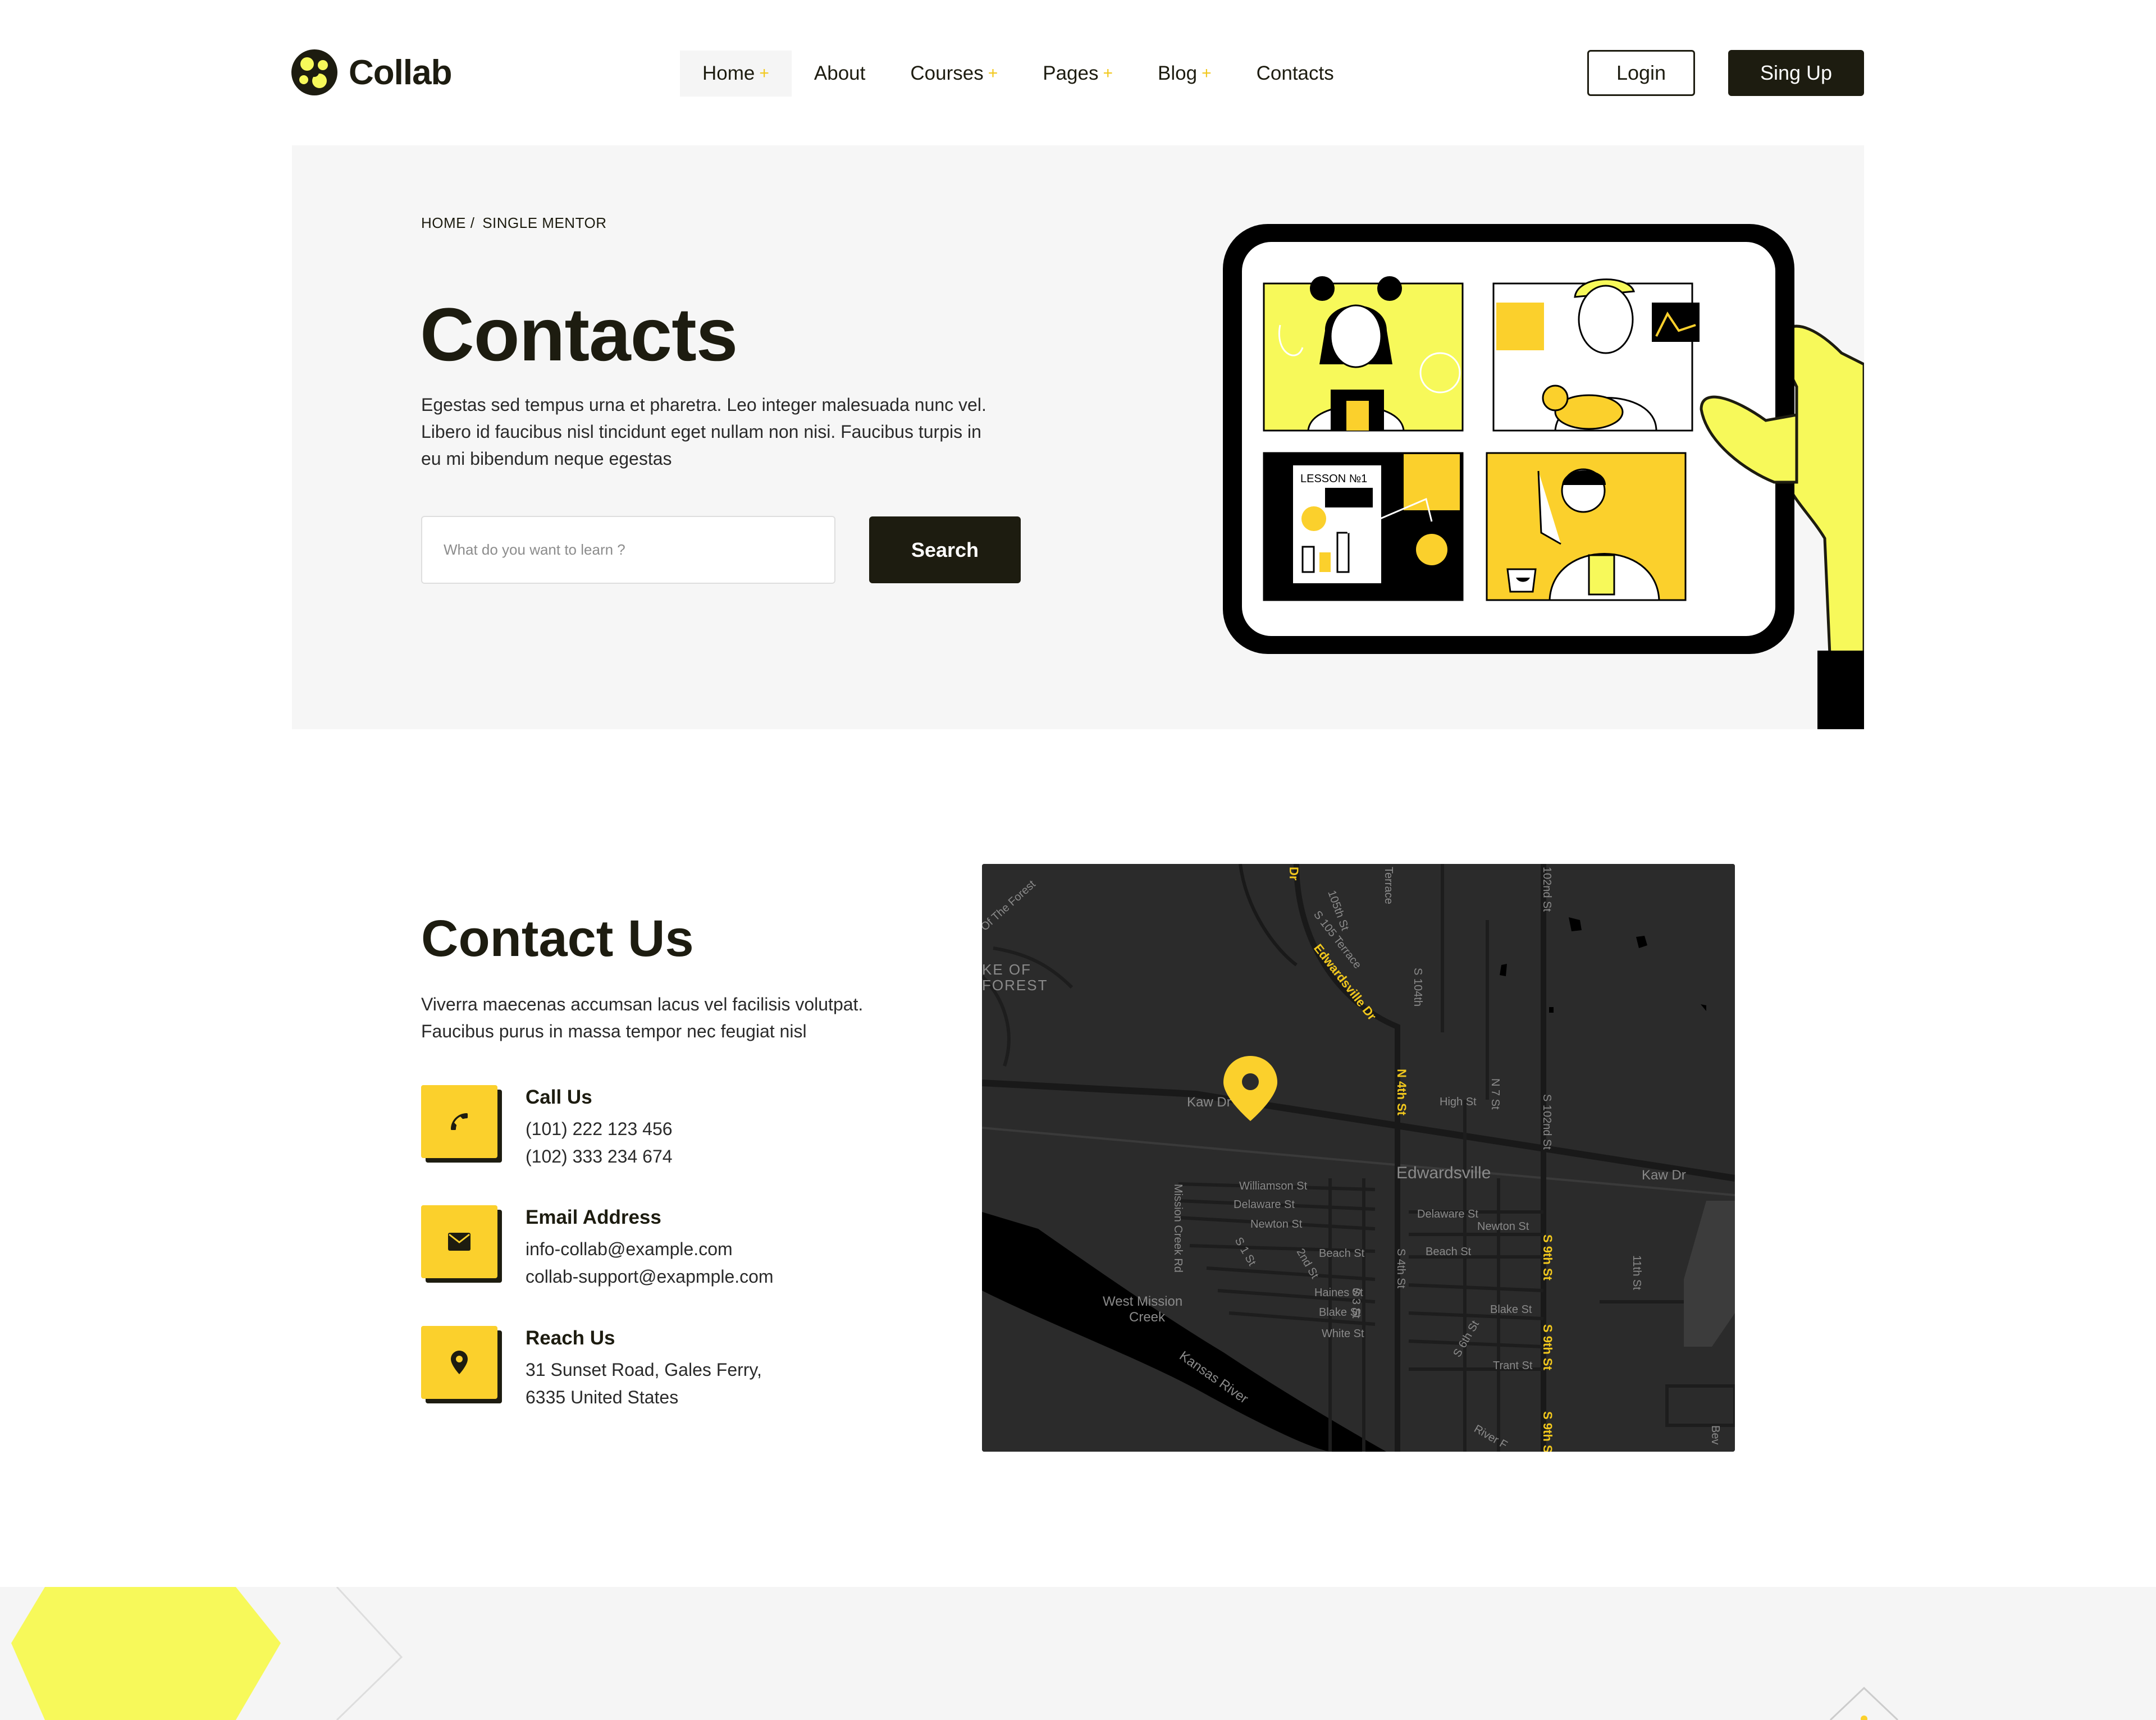 The height and width of the screenshot is (1720, 2156). What do you see at coordinates (650, 1277) in the screenshot?
I see `email-2: collab-support@exapmple.com` at bounding box center [650, 1277].